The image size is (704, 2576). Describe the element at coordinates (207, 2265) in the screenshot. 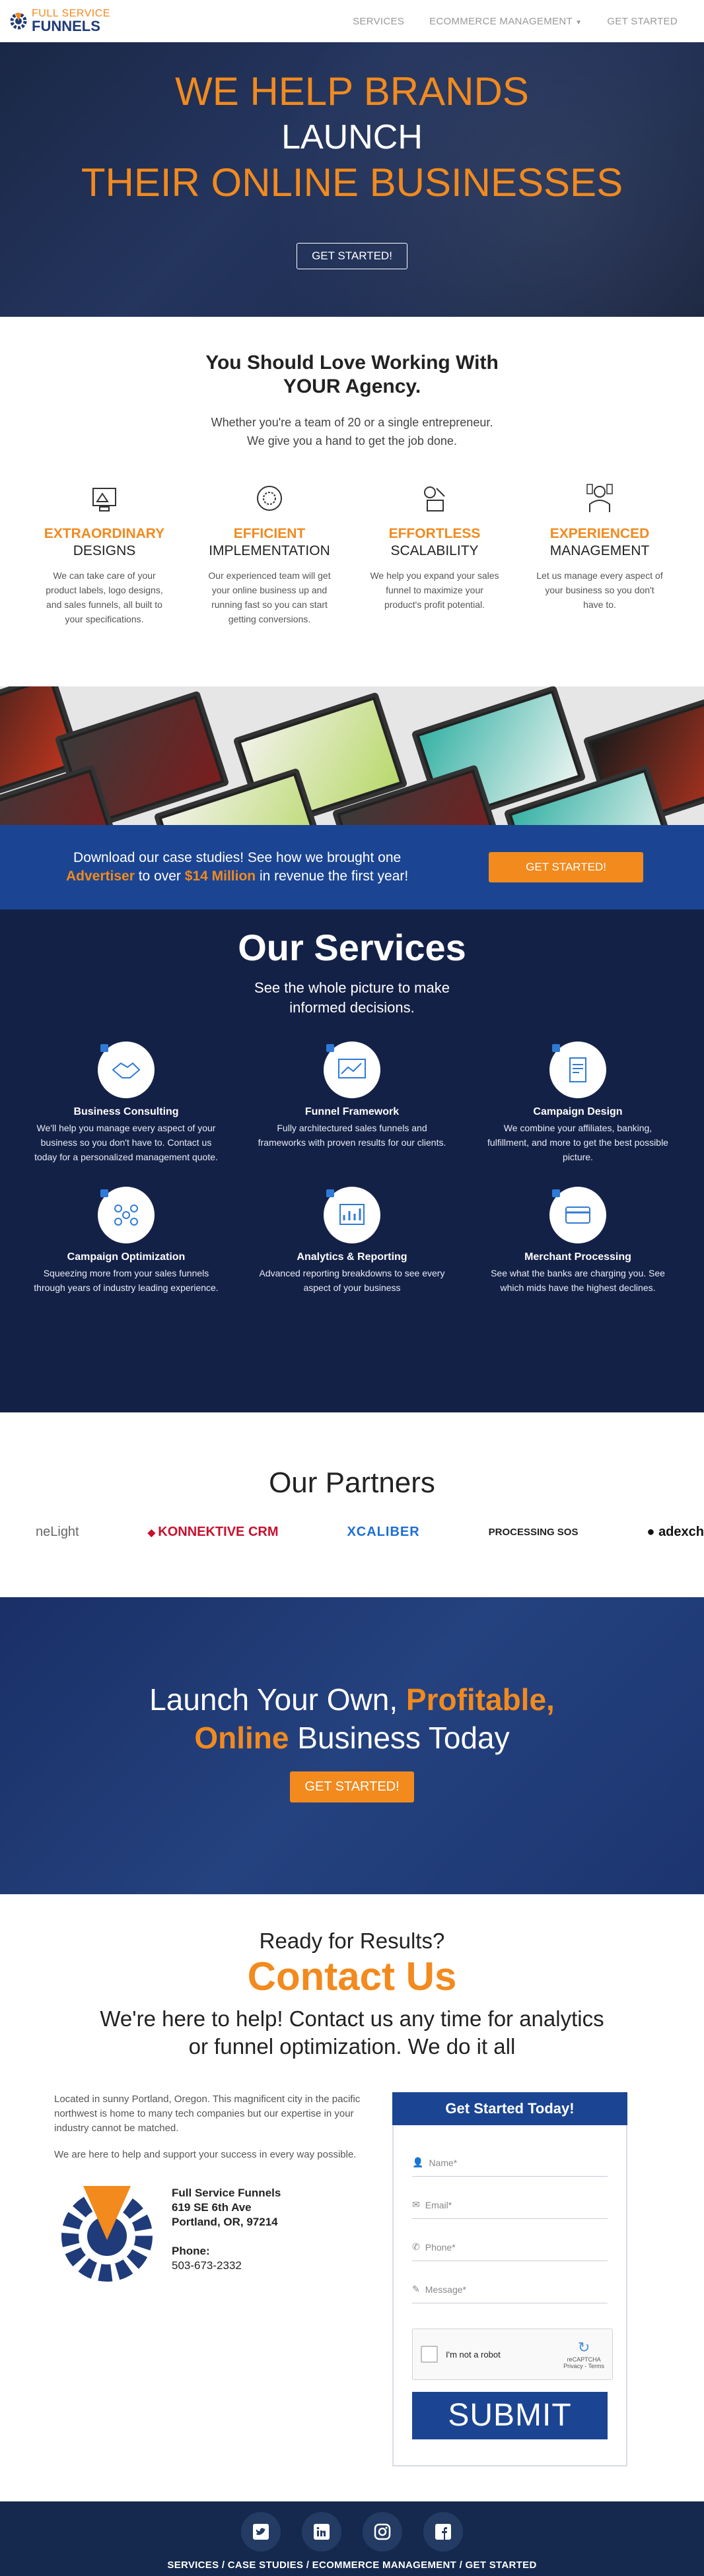

I see `phone-number: 503-673-2332` at that location.